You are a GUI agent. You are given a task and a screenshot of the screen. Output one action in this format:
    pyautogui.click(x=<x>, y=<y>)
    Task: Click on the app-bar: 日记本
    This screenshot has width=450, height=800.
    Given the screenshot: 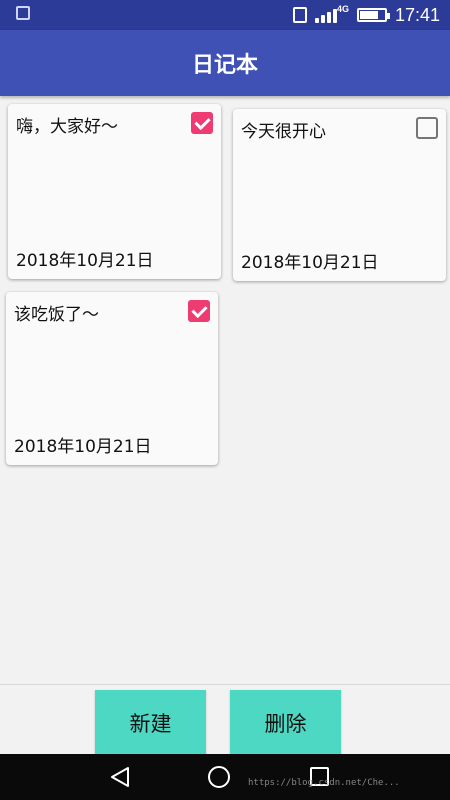 What is the action you would take?
    pyautogui.click(x=225, y=63)
    